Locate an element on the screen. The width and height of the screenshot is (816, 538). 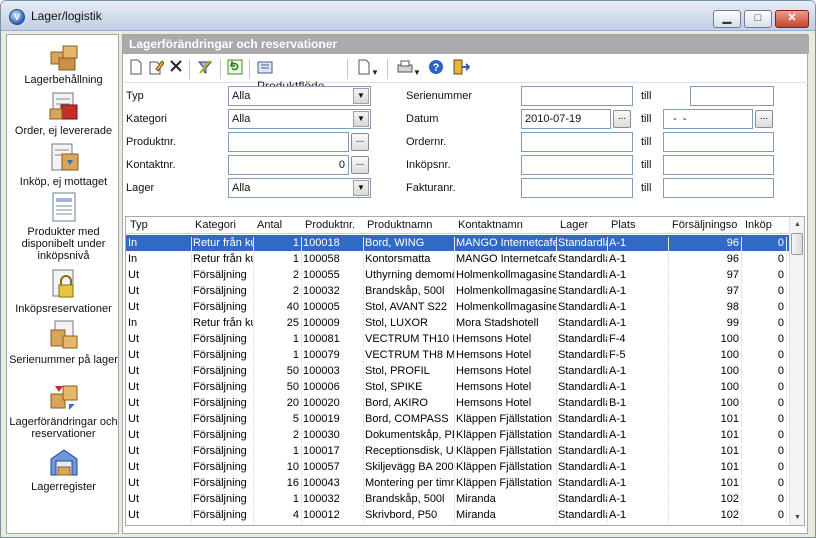
delete-icon is located at coordinates (176, 68).